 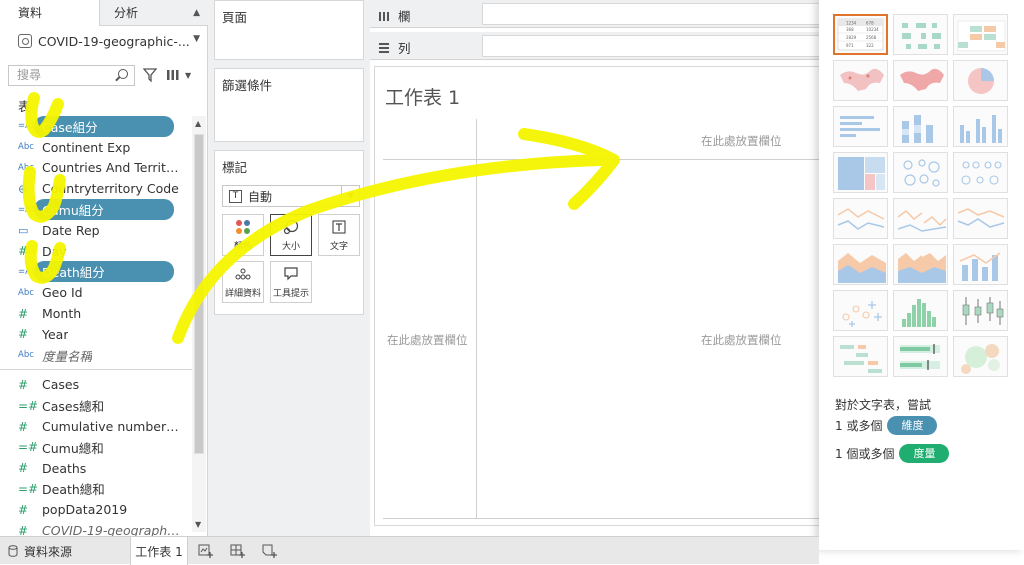 What do you see at coordinates (96, 313) in the screenshot?
I see `field-item: # Month` at bounding box center [96, 313].